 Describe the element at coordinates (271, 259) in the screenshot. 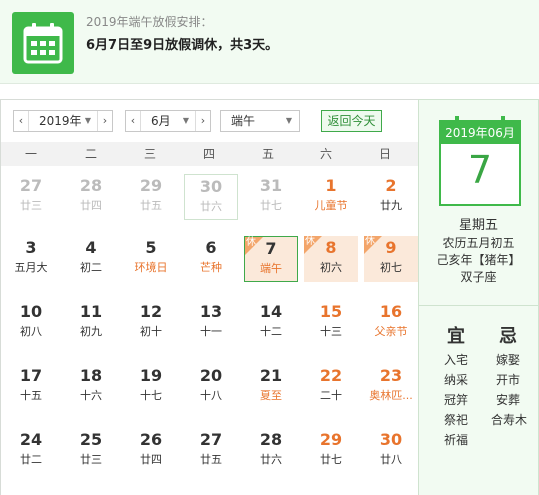

I see `day-cell: 休 7 端午` at that location.